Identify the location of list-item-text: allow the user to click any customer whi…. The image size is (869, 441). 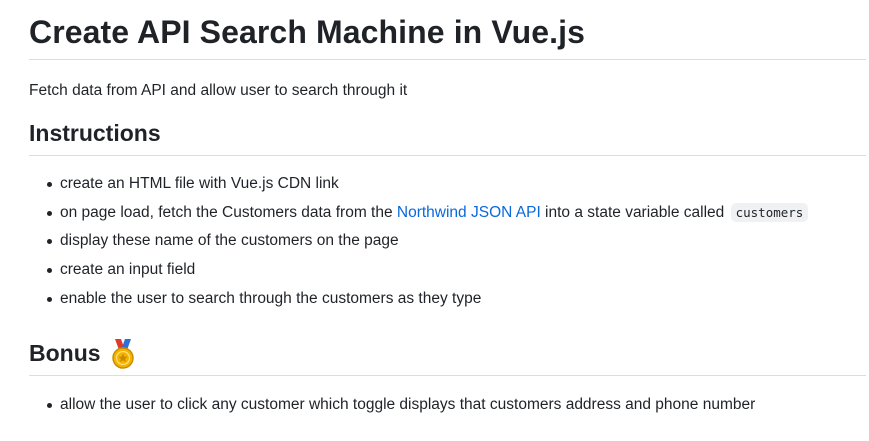
(408, 405).